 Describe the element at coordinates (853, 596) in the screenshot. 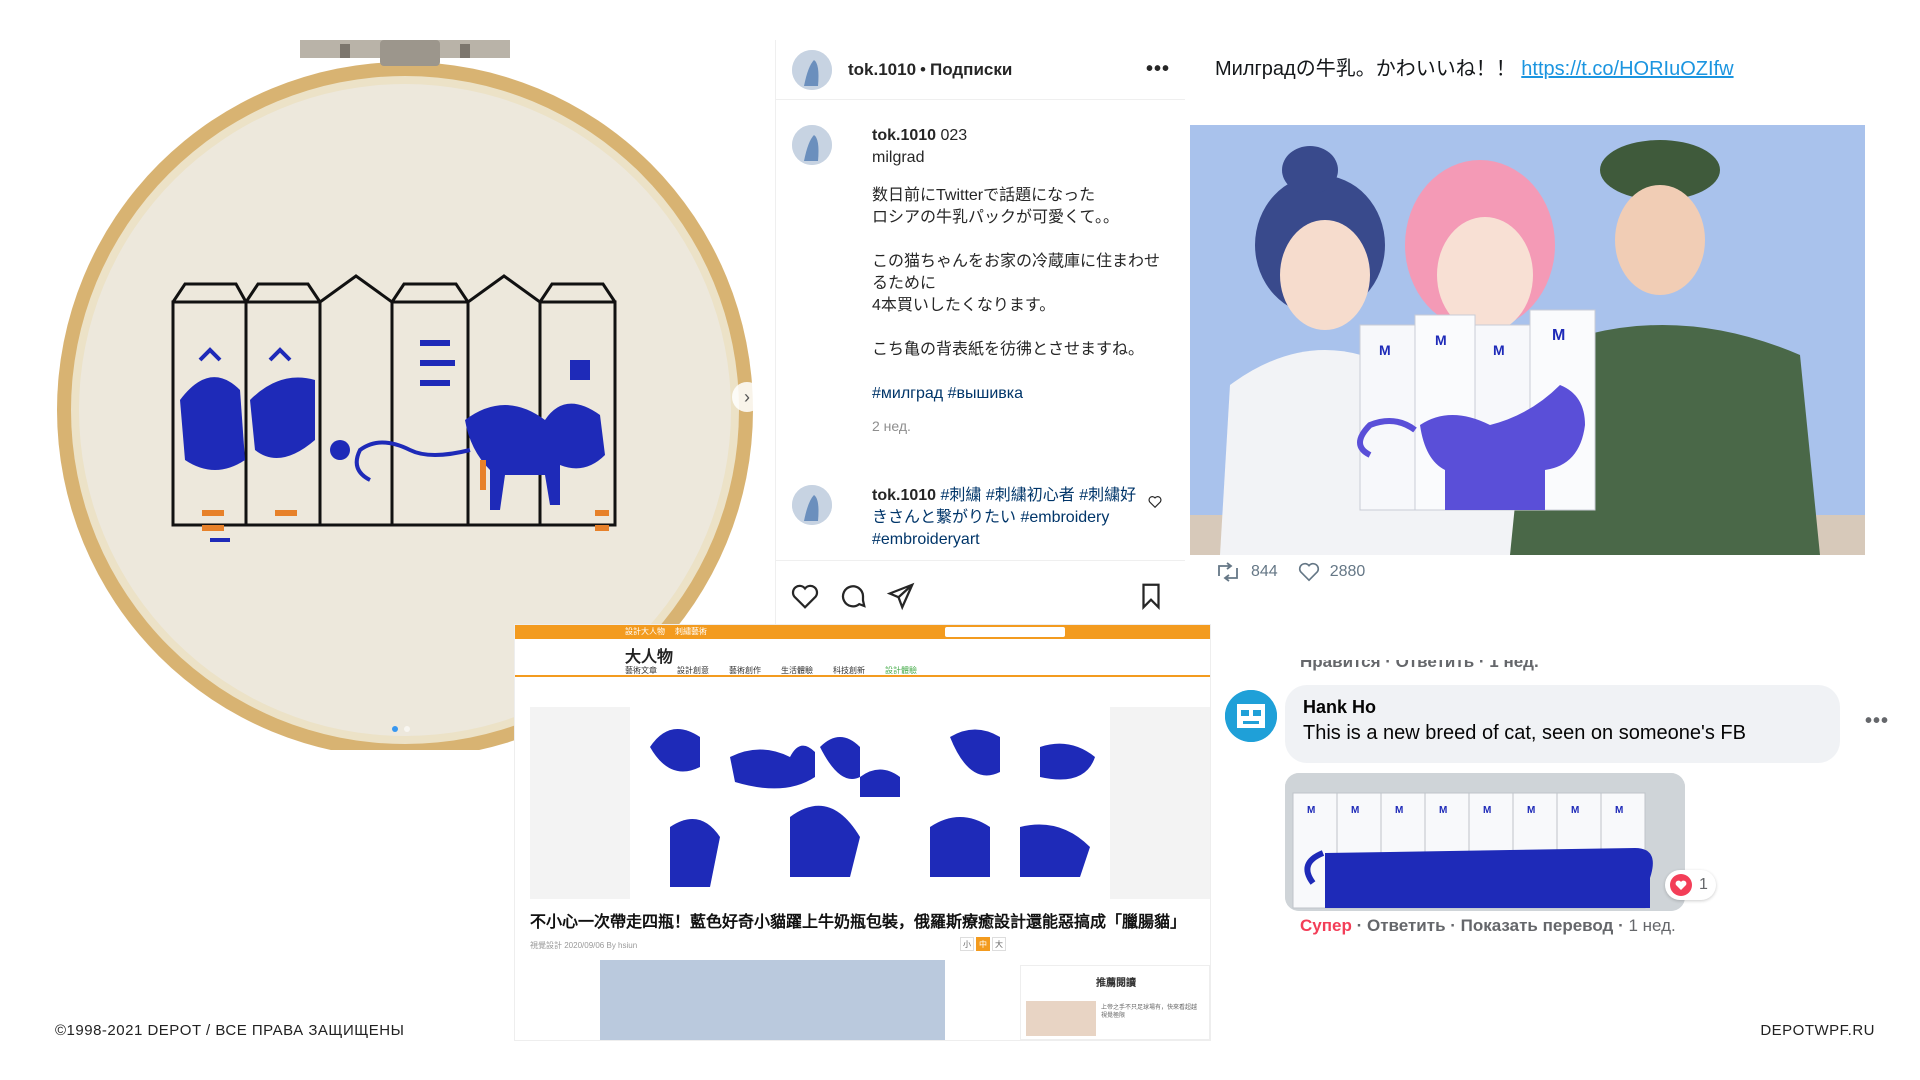

I see `comment-icon` at that location.